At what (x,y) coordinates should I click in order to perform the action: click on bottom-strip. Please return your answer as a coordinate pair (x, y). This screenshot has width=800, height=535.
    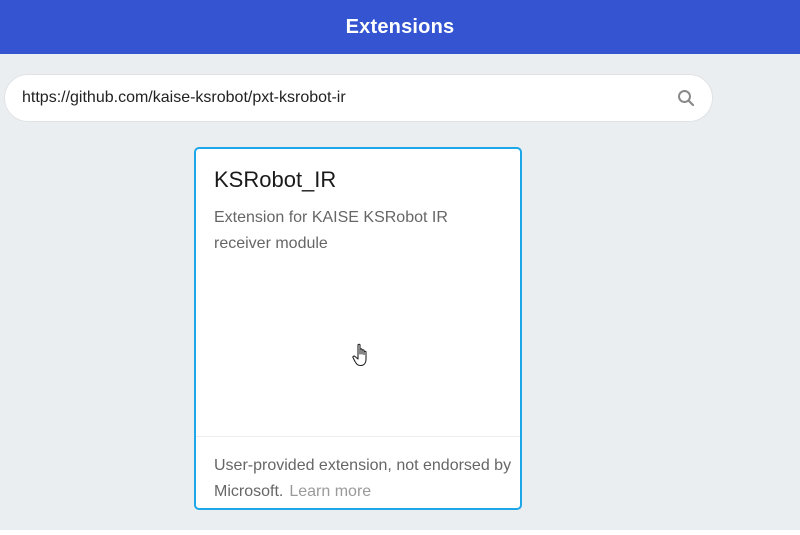
    Looking at the image, I should click on (400, 532).